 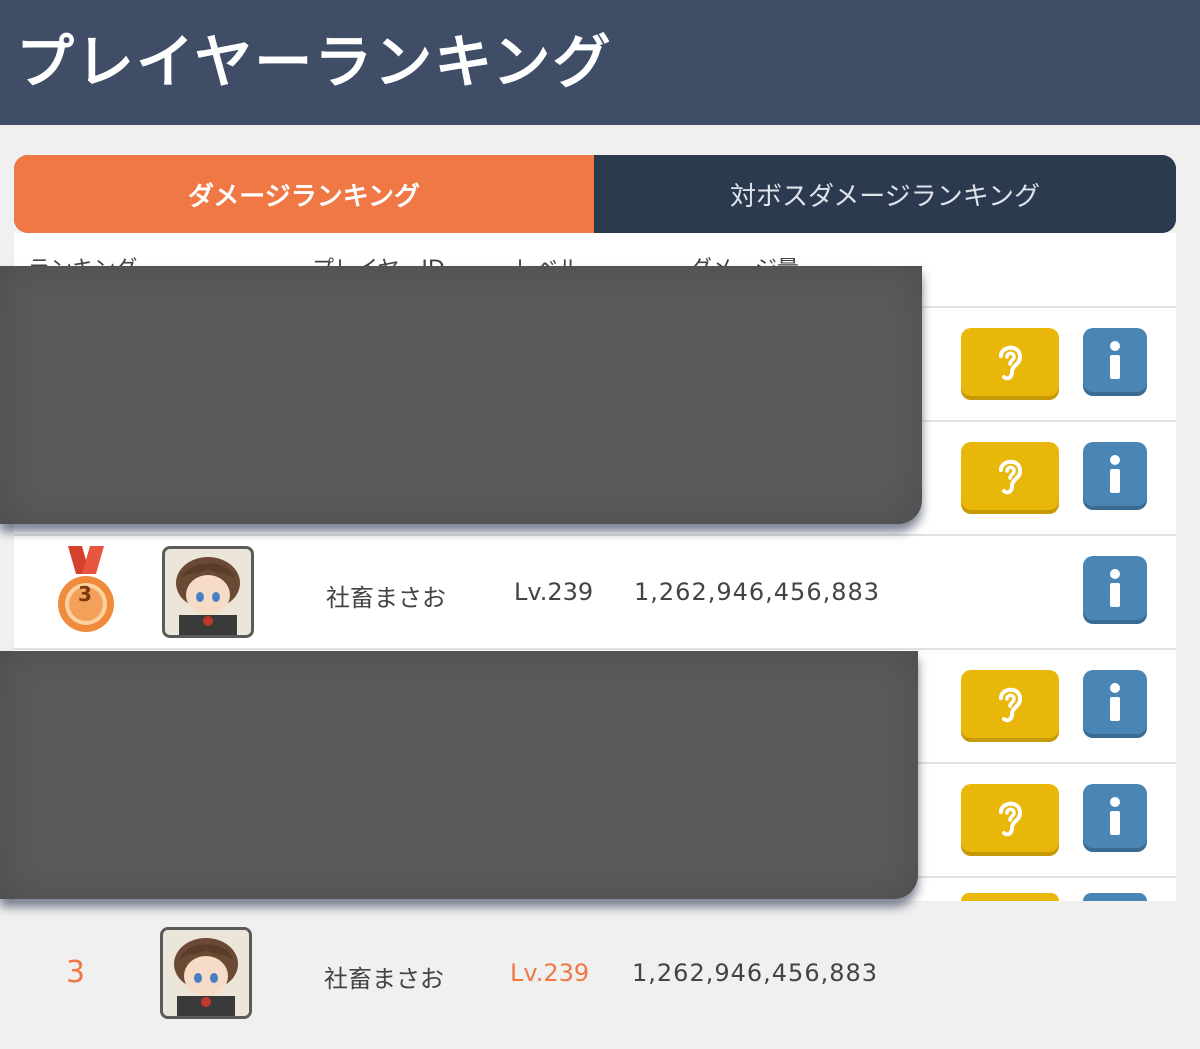 I want to click on page-header: プレイヤーランキング, so click(x=600, y=62).